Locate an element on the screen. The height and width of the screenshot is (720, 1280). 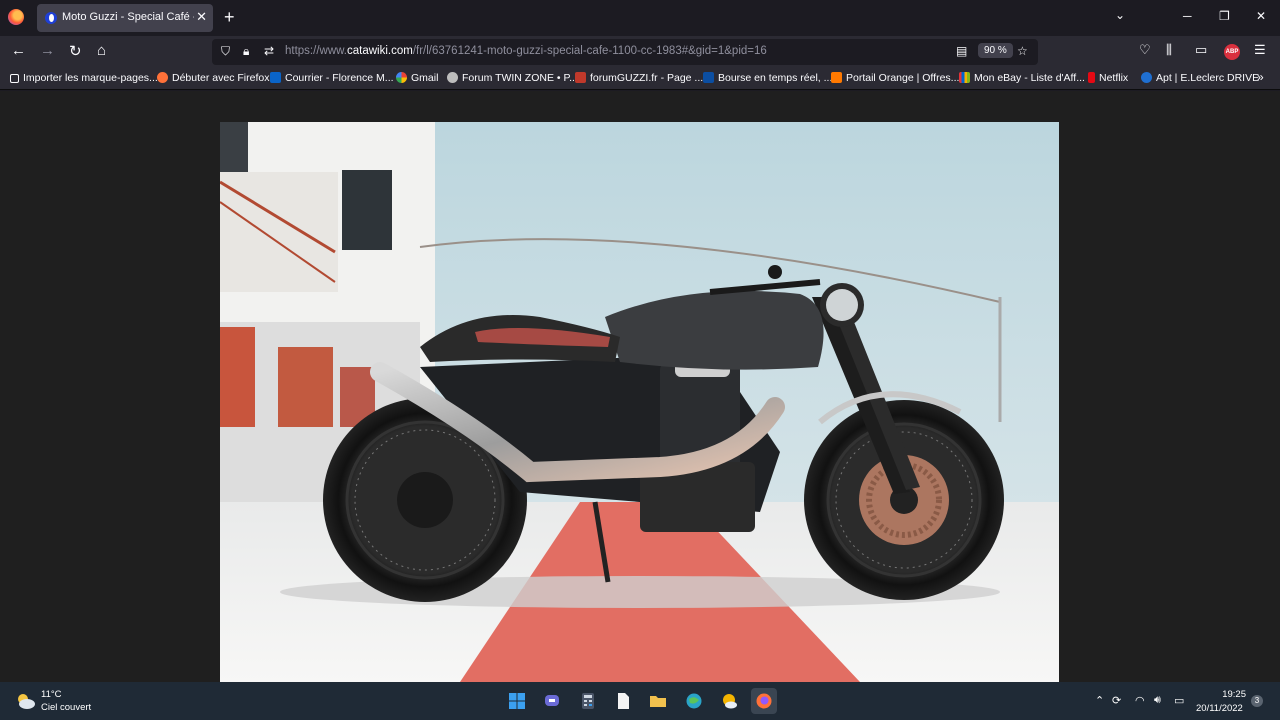
minimize-icon: ─ is located at coordinates (1187, 16).